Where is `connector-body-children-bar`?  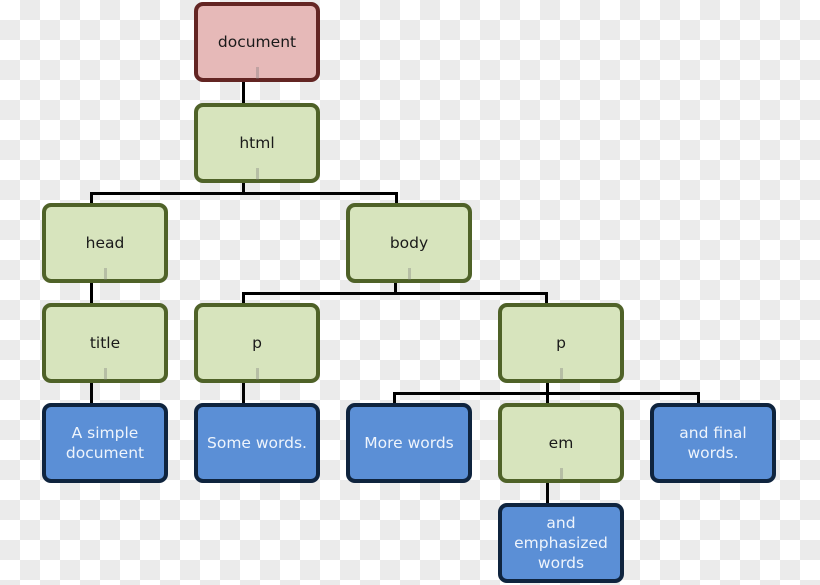 connector-body-children-bar is located at coordinates (395, 293).